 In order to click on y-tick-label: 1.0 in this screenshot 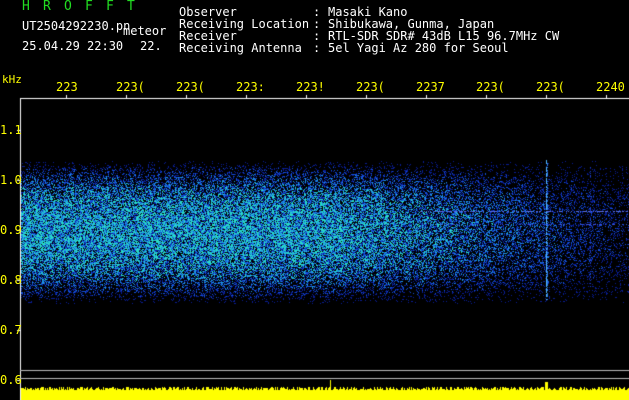, I will do `click(11, 180)`.